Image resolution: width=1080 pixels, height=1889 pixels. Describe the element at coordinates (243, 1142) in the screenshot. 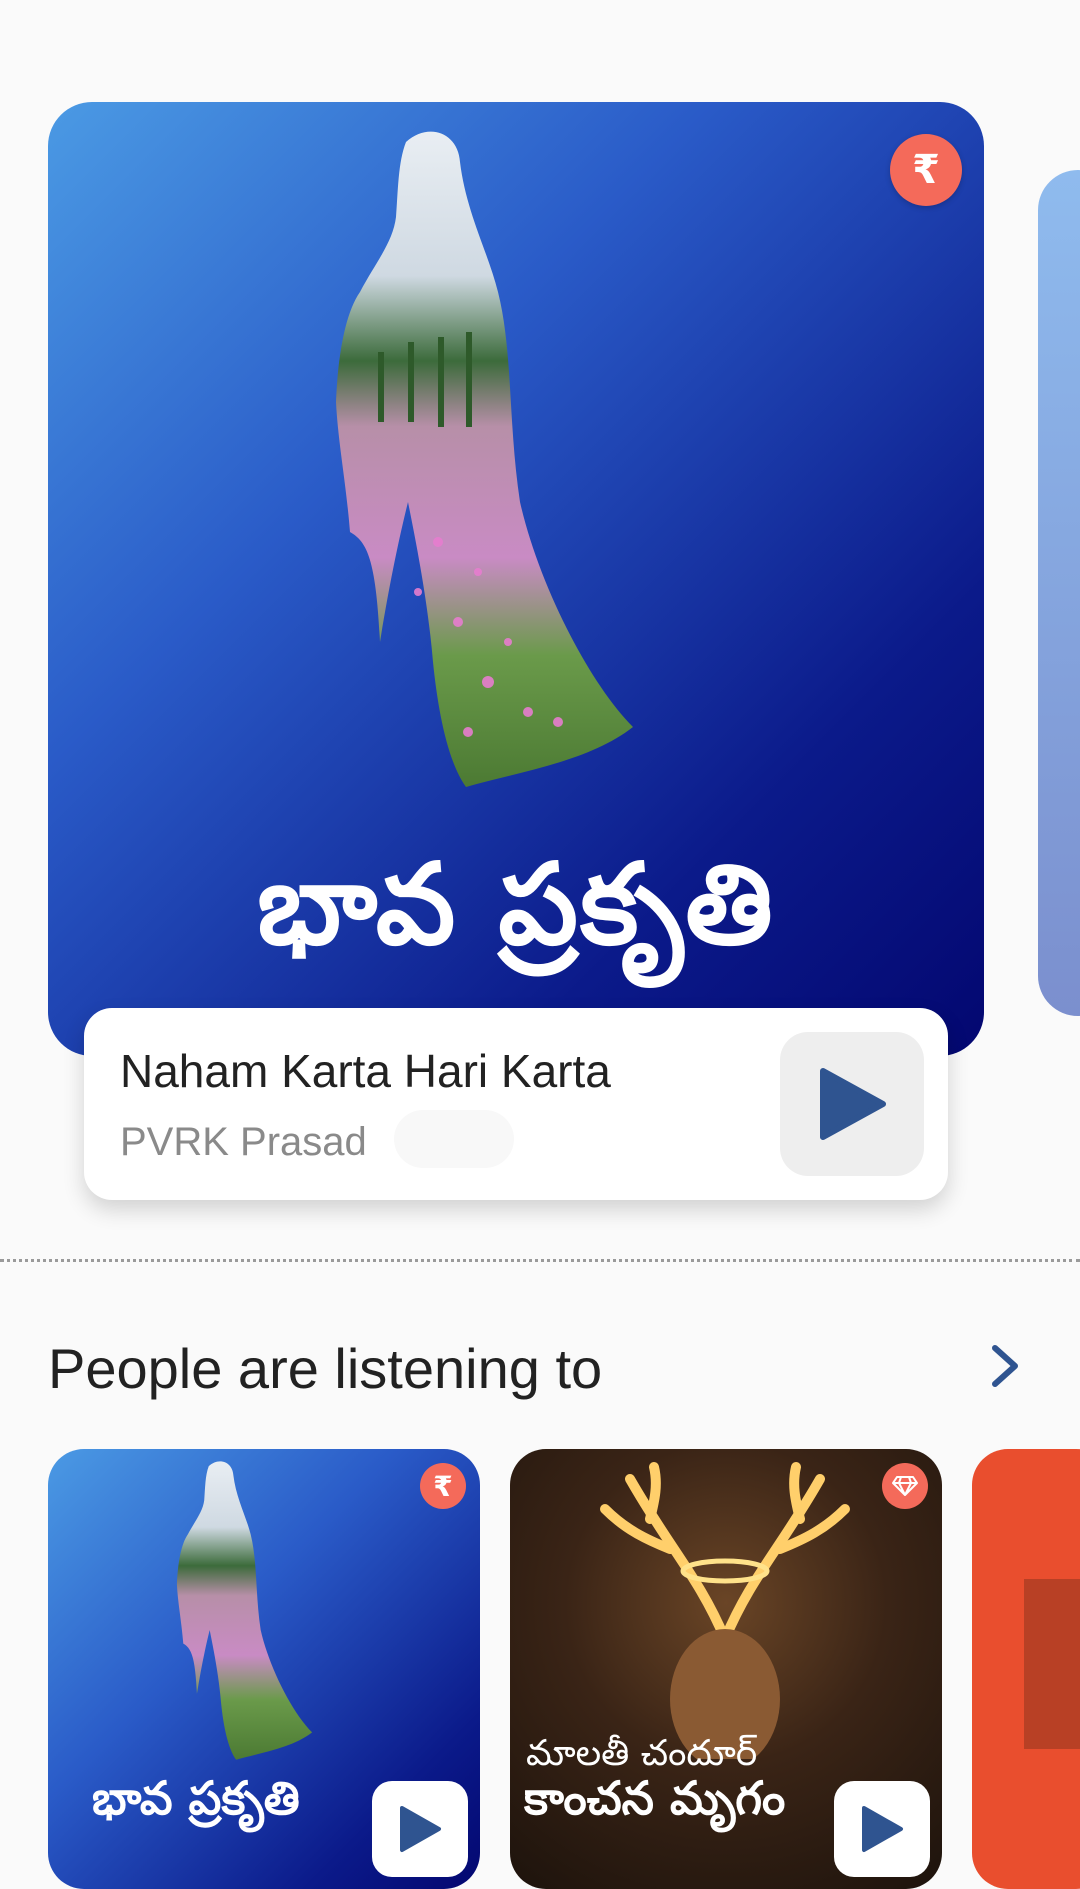

I see `track-author: PVRK Prasad` at that location.